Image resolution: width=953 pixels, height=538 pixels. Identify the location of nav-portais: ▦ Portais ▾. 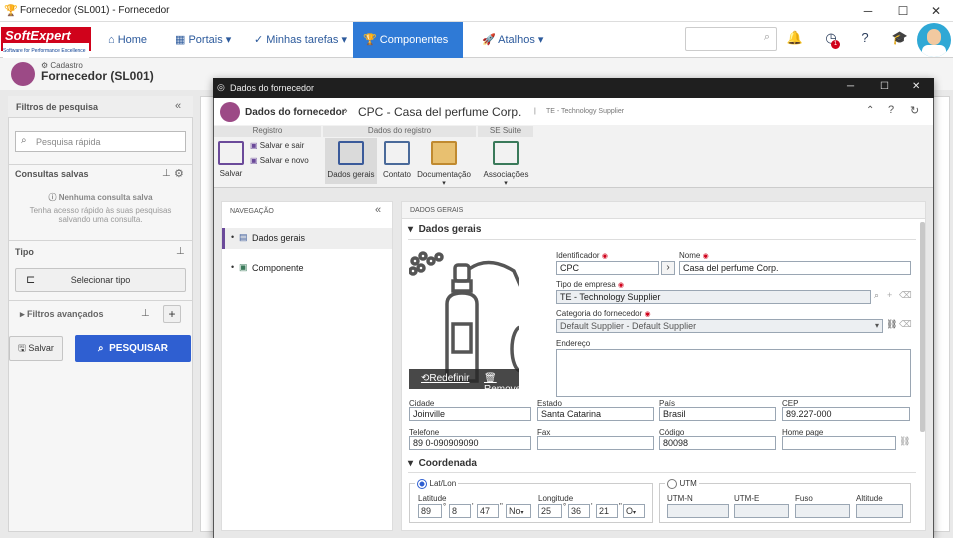
(203, 40).